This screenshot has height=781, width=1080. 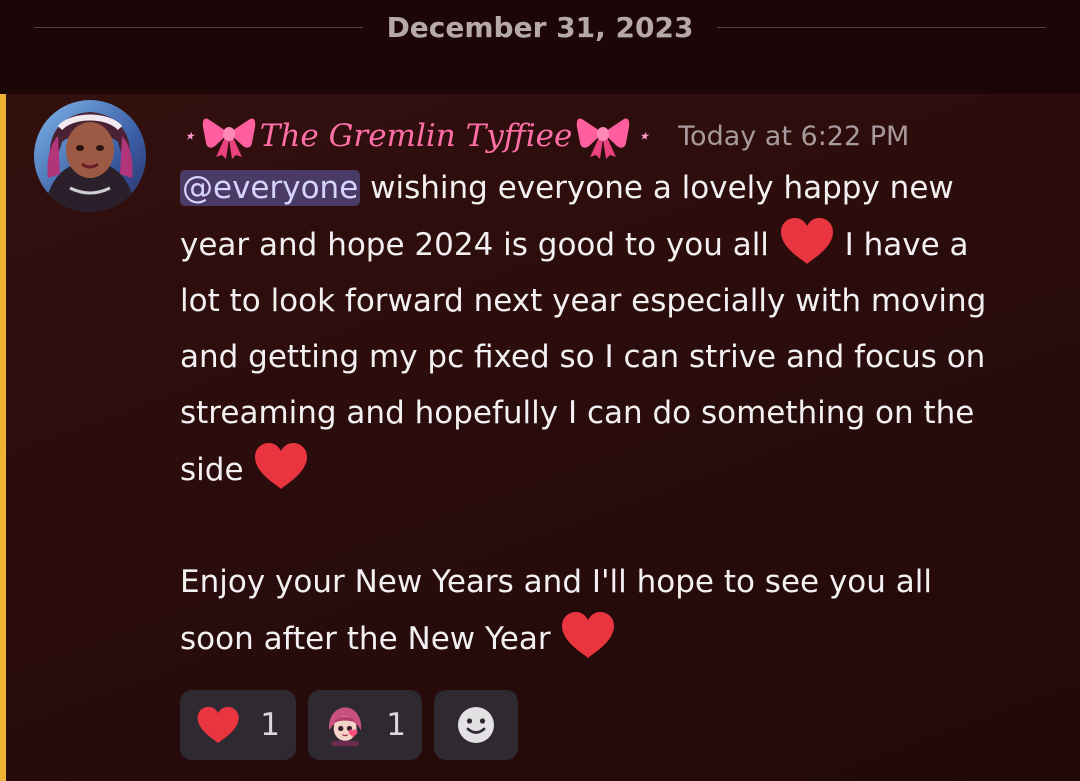 I want to click on message-line: side, so click(x=620, y=469).